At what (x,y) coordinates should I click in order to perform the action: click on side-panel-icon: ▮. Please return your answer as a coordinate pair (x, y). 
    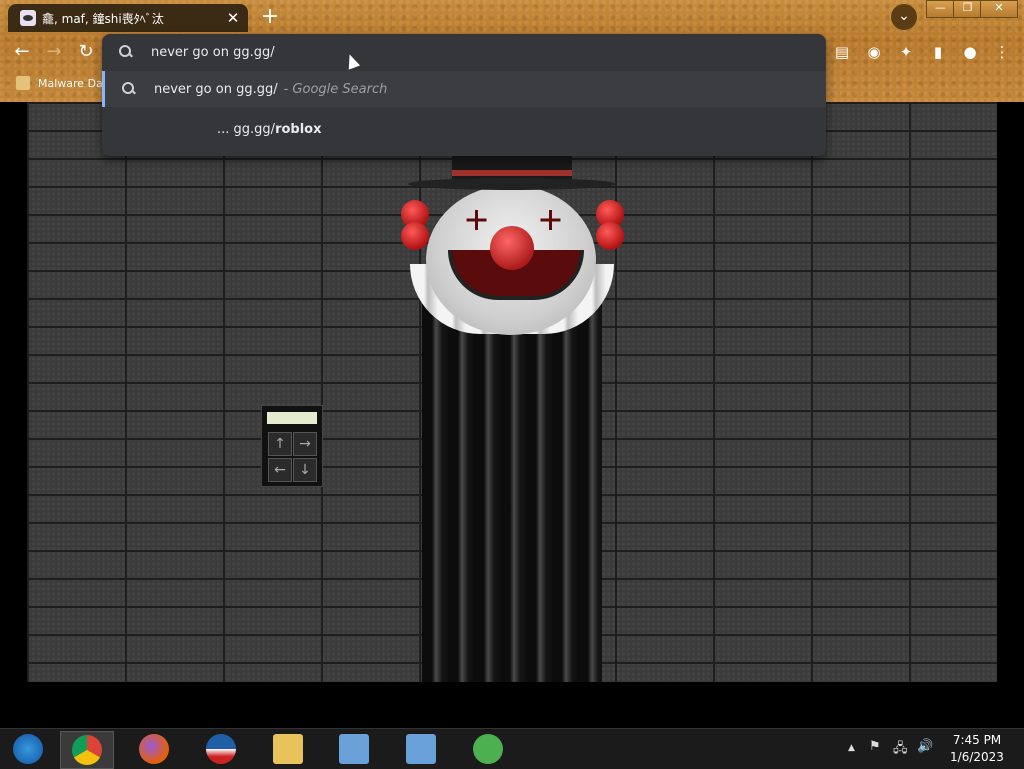
    Looking at the image, I should click on (938, 52).